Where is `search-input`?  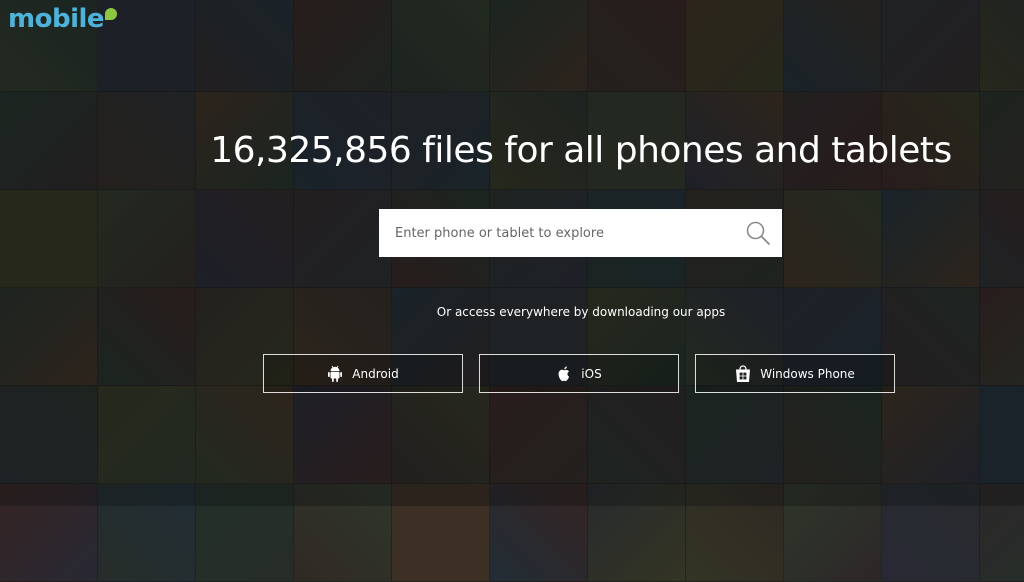 search-input is located at coordinates (556, 233).